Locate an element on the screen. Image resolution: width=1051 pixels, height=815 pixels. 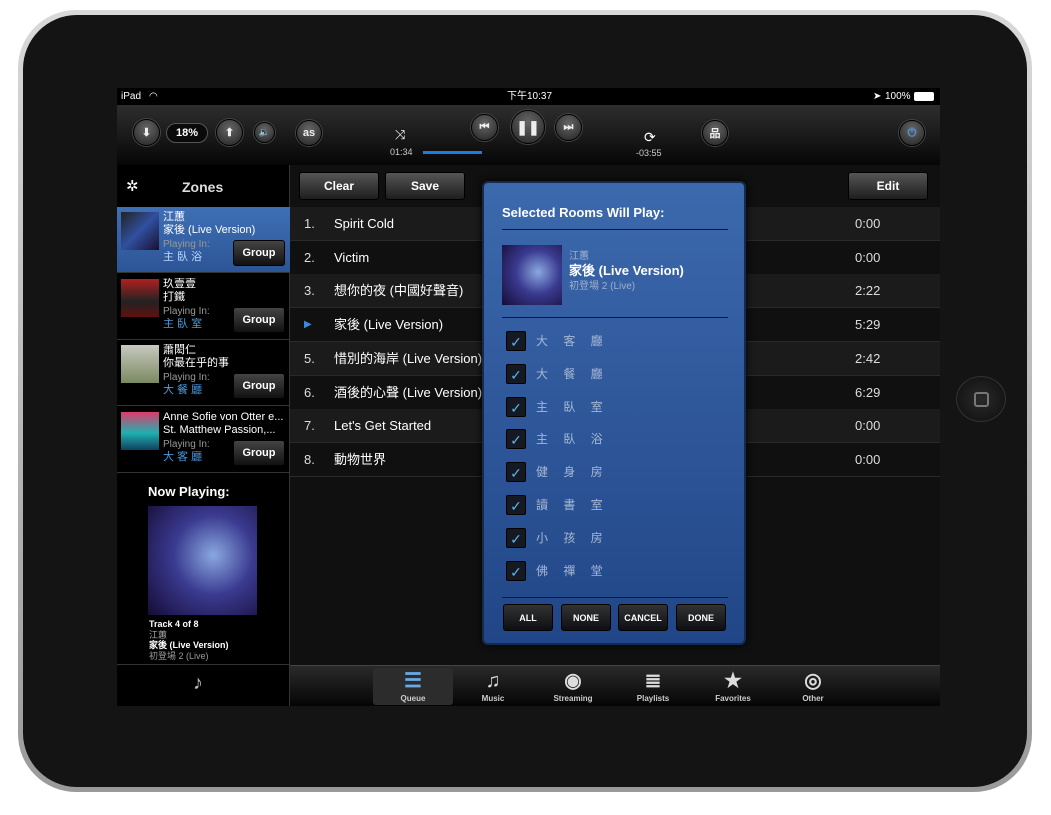
clear-button: Clear is located at coordinates (339, 186).